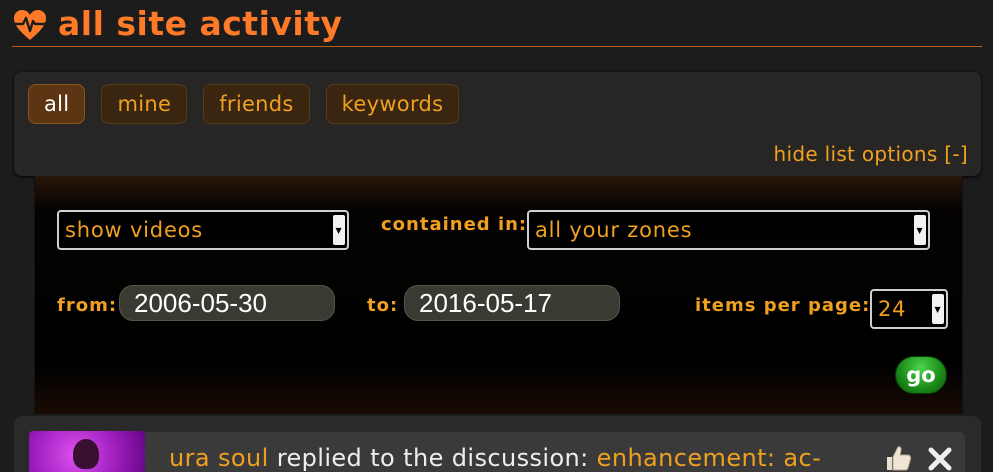  I want to click on activity-action: replied to the discussion:, so click(432, 458).